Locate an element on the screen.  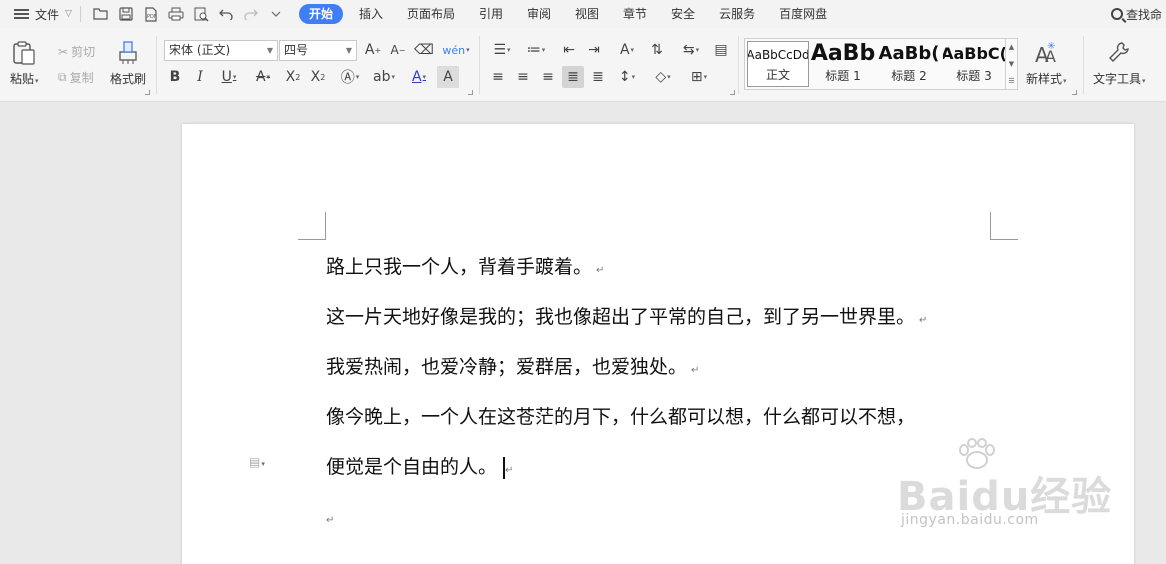
style-heading-1: AaBb 标题 1 is located at coordinates (843, 64).